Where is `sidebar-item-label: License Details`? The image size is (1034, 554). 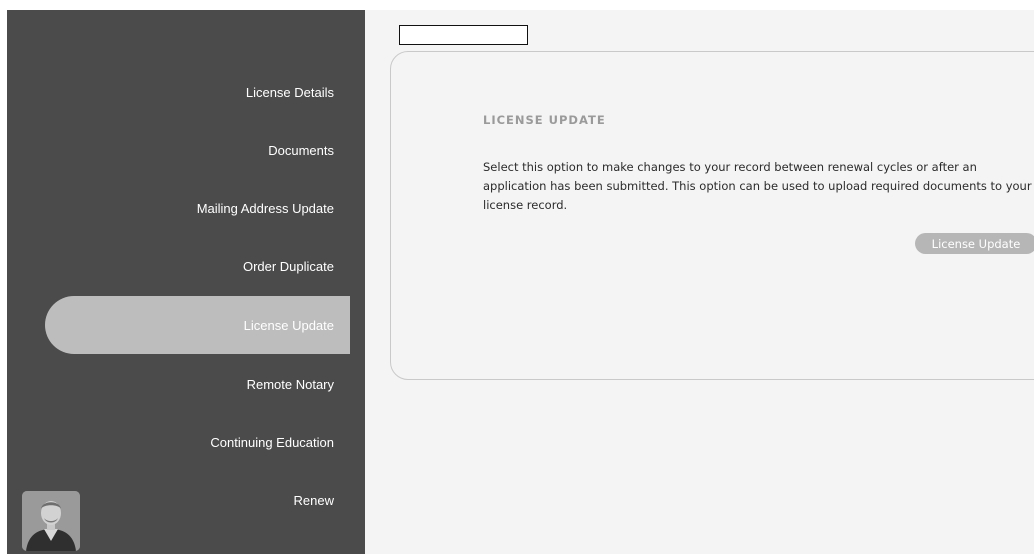 sidebar-item-label: License Details is located at coordinates (289, 92).